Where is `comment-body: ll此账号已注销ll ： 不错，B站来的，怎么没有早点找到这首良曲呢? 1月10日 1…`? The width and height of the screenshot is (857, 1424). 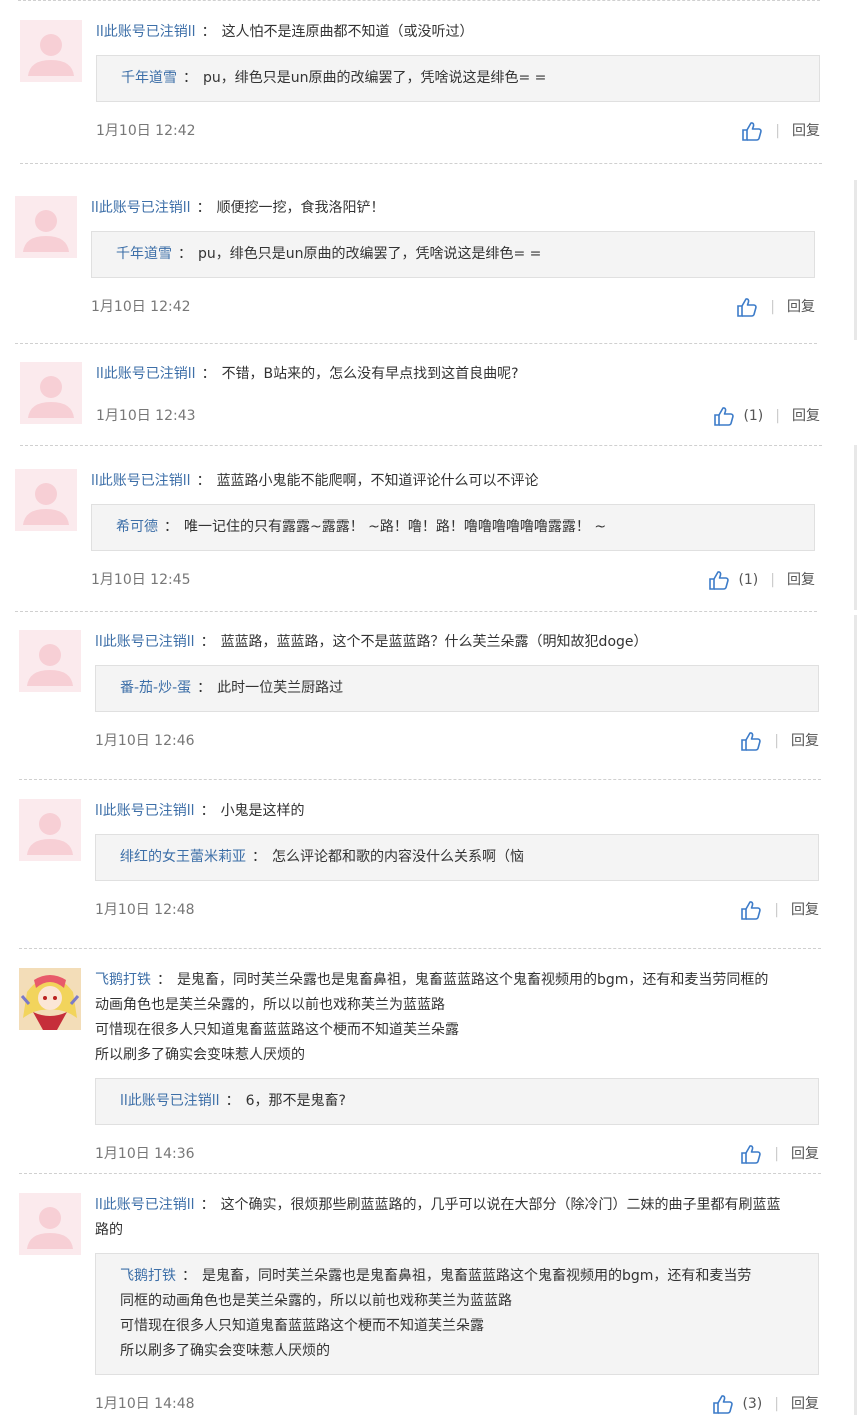 comment-body: ll此账号已注销ll ： 不错，B站来的，怎么没有早点找到这首良曲呢? 1月10日 1… is located at coordinates (458, 385).